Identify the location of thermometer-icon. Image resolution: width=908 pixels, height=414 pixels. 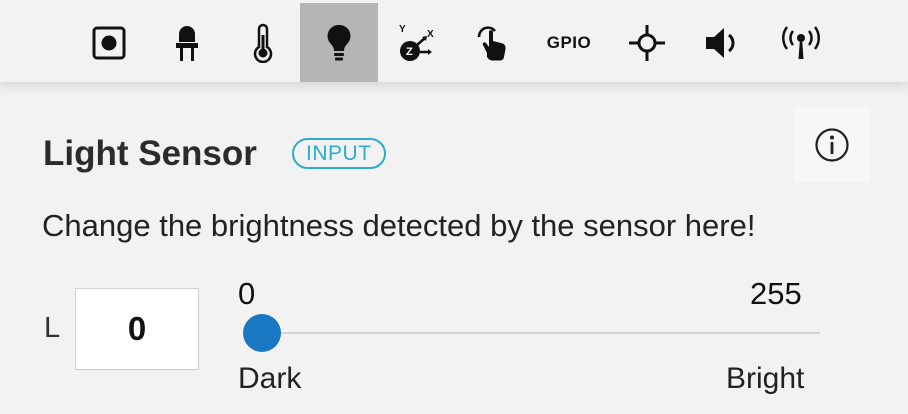
(263, 43).